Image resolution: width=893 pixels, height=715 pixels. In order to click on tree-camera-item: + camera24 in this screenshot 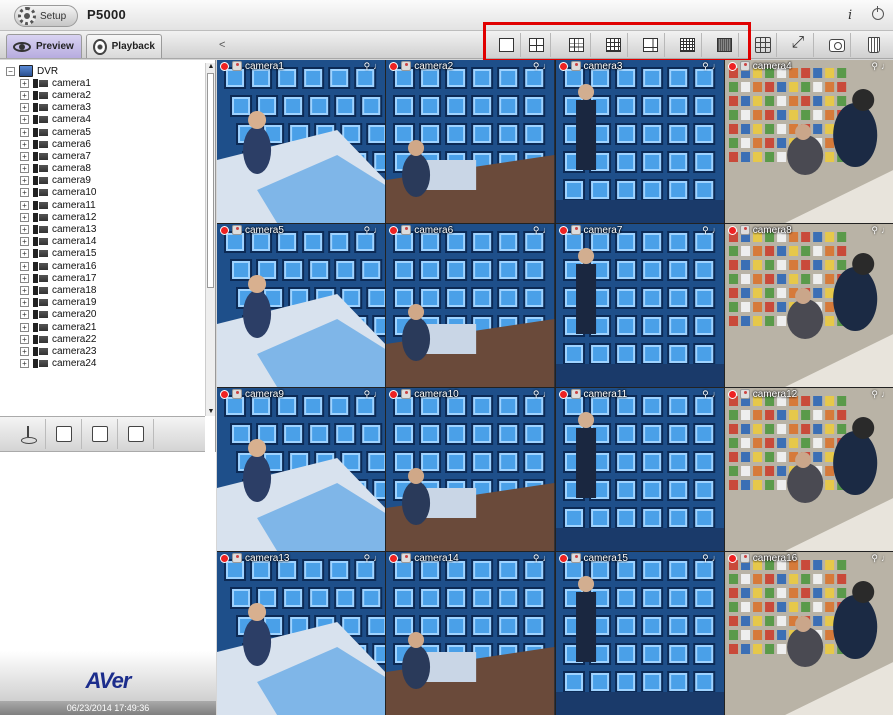, I will do `click(102, 364)`.